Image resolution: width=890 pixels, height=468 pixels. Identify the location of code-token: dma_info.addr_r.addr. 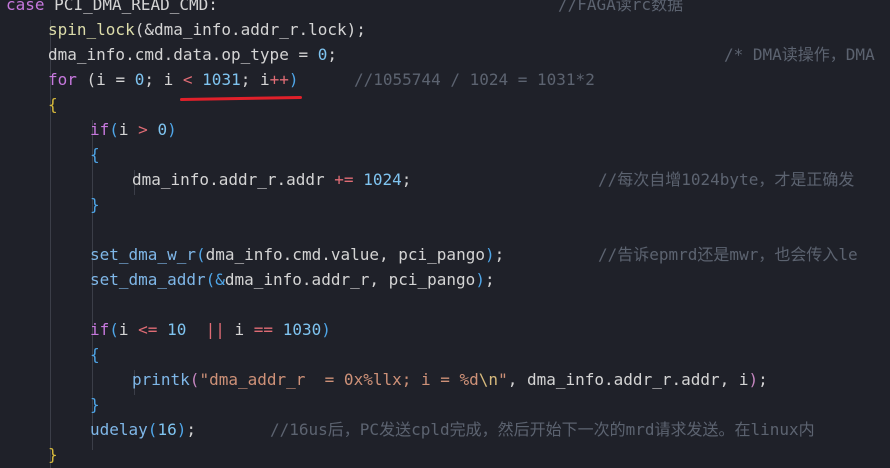
(233, 179).